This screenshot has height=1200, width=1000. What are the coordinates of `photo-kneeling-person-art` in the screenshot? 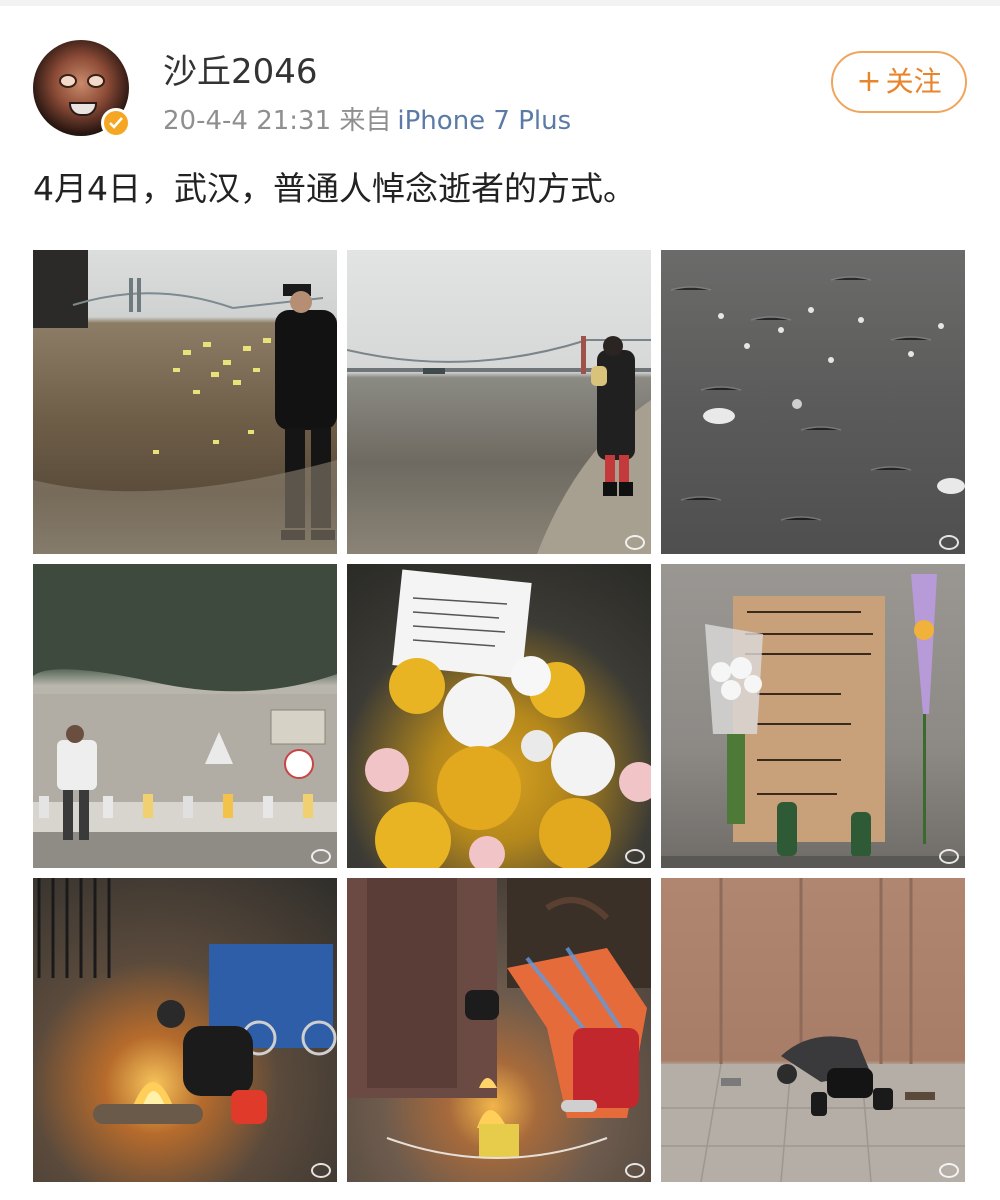 It's located at (813, 1030).